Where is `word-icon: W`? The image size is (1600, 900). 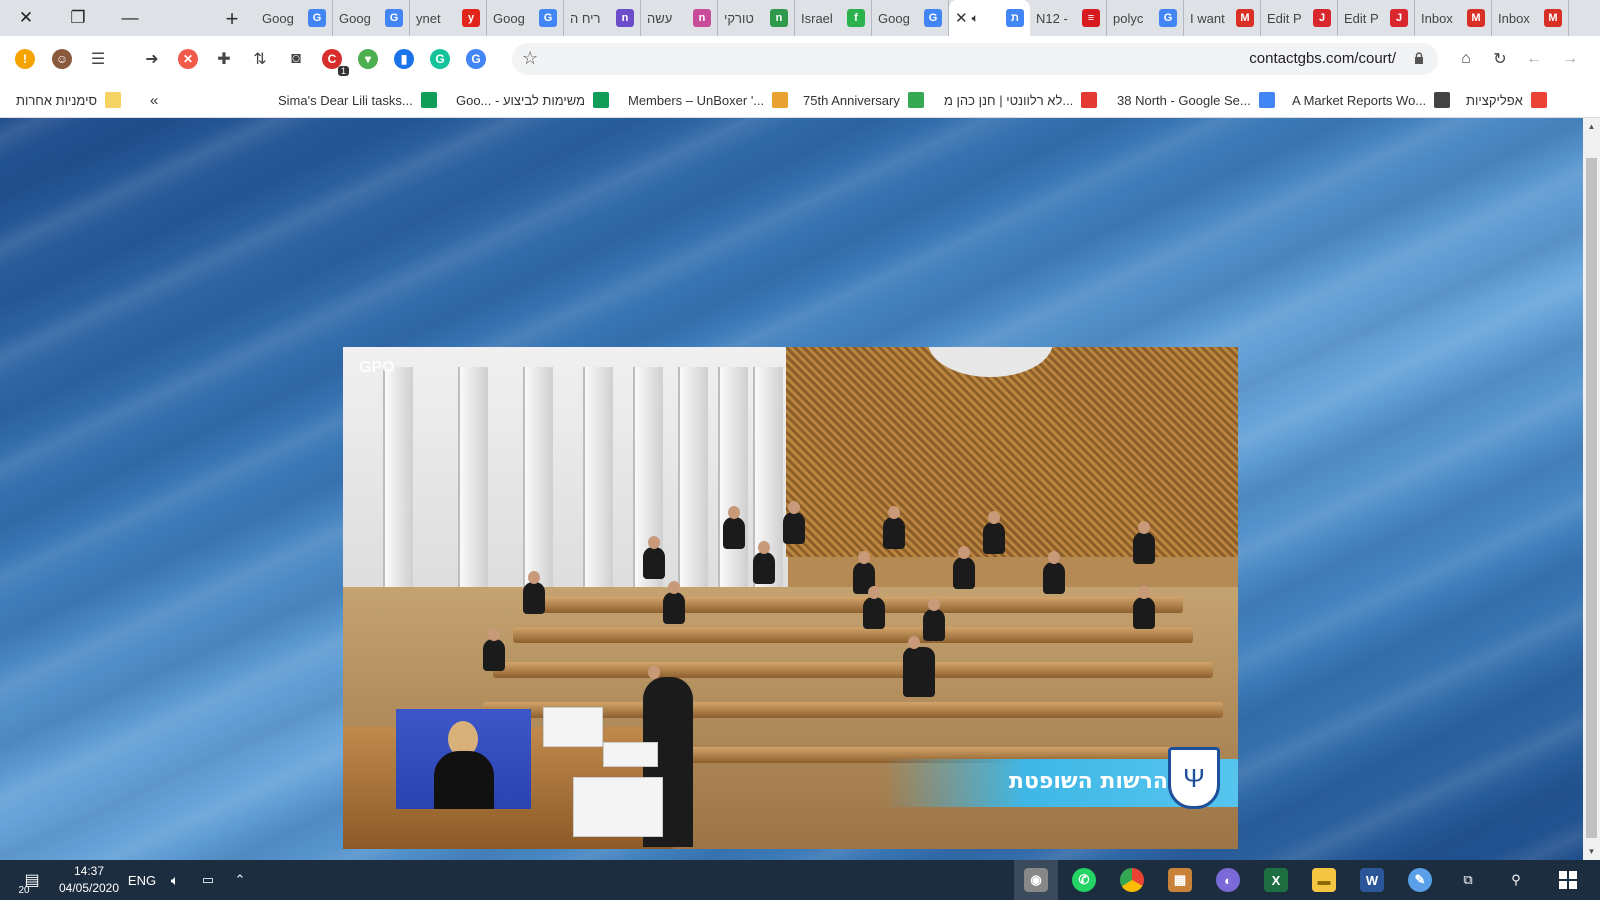 word-icon: W is located at coordinates (1372, 880).